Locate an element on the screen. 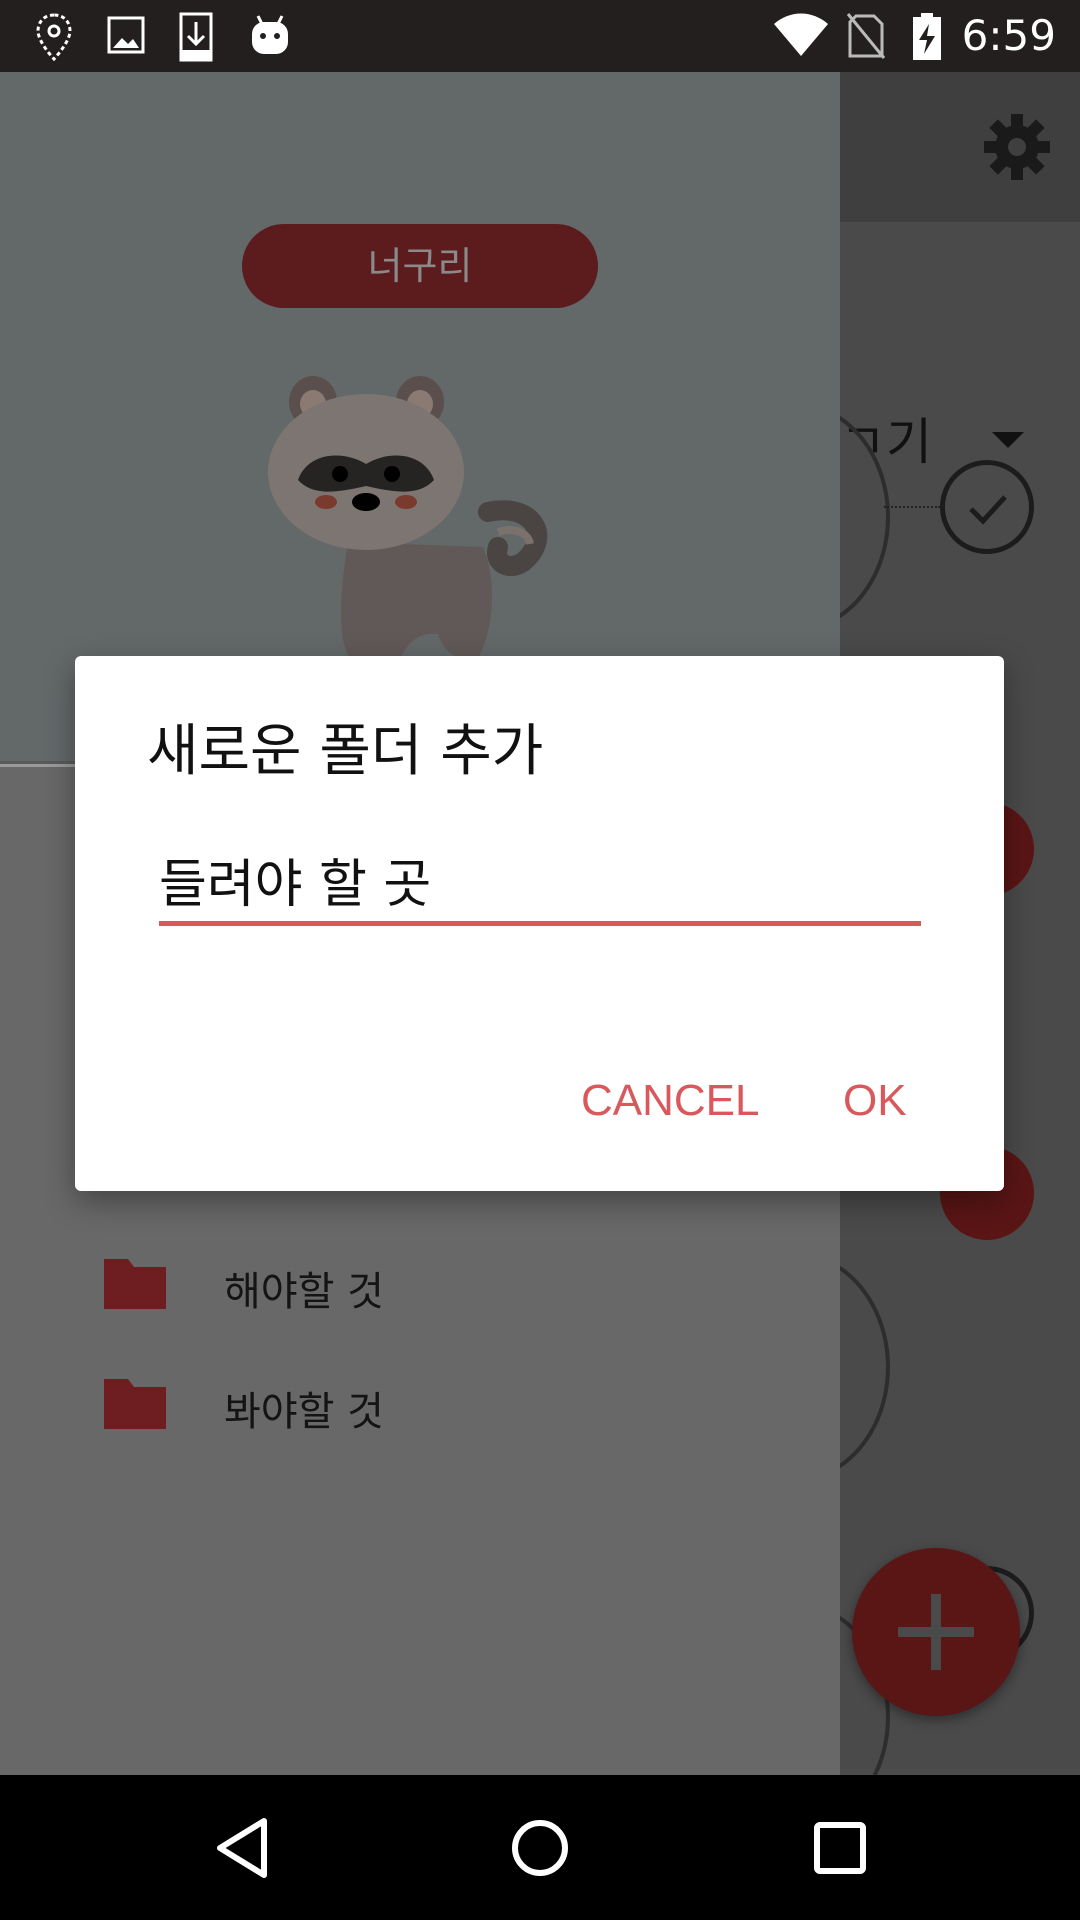  folder-item: 봐야할 것 is located at coordinates (404, 1407).